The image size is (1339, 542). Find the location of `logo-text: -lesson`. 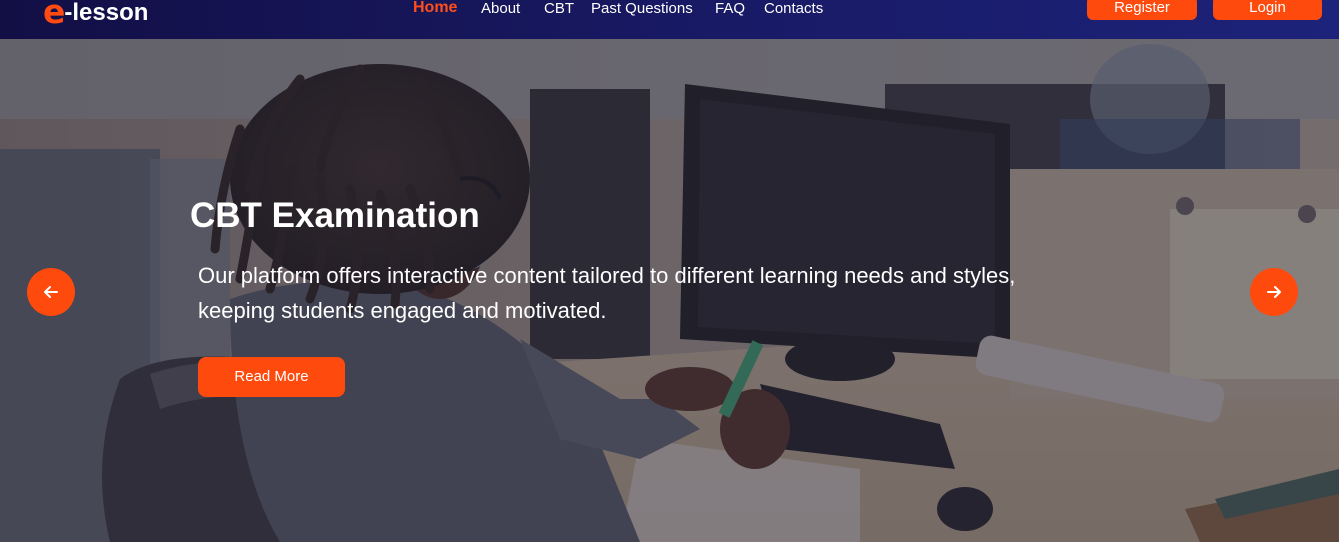

logo-text: -lesson is located at coordinates (106, 13).